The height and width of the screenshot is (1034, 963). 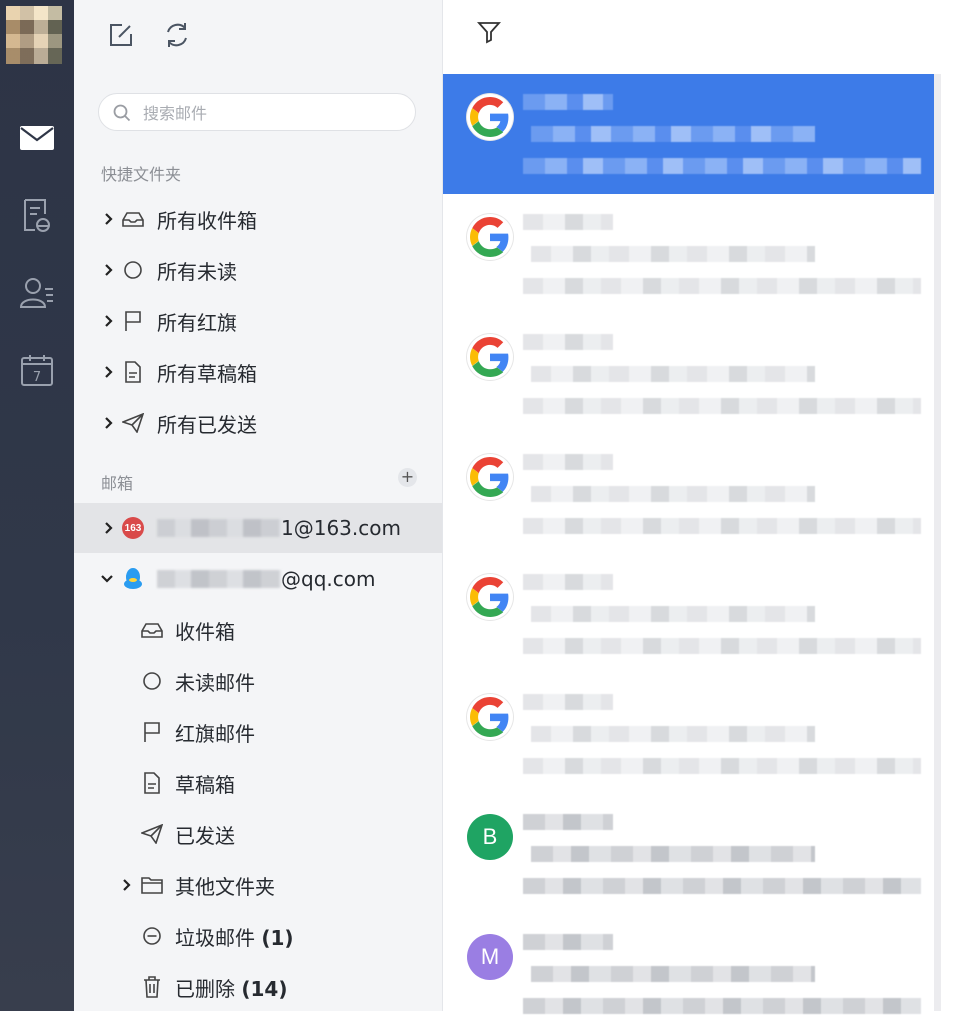 I want to click on sender-avatar: M, so click(x=490, y=957).